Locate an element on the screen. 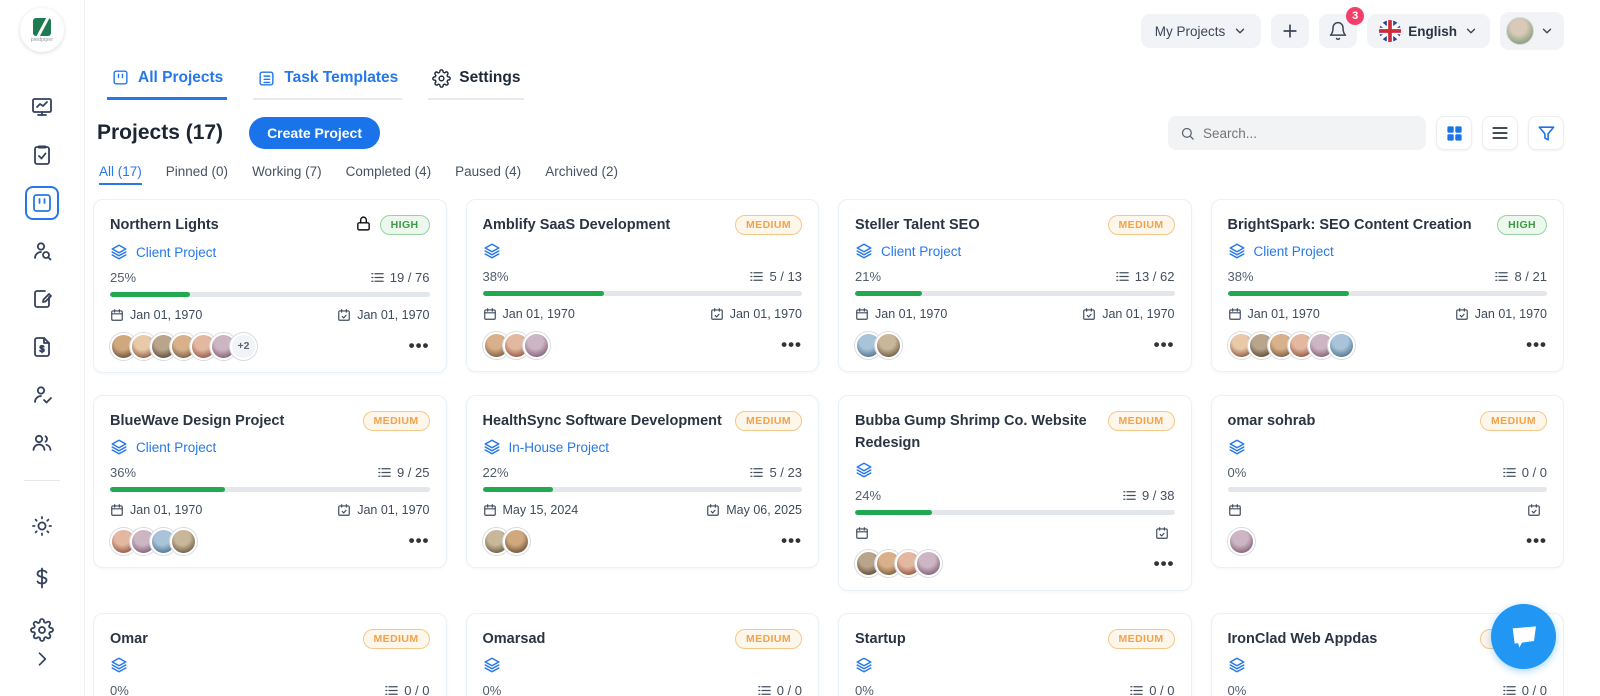  chevron-down-icon is located at coordinates (1240, 31).